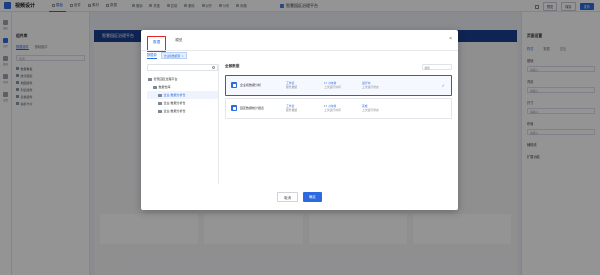 The width and height of the screenshot is (600, 275). Describe the element at coordinates (251, 85) in the screenshot. I see `dataset-name: 企业和数据分析` at that location.